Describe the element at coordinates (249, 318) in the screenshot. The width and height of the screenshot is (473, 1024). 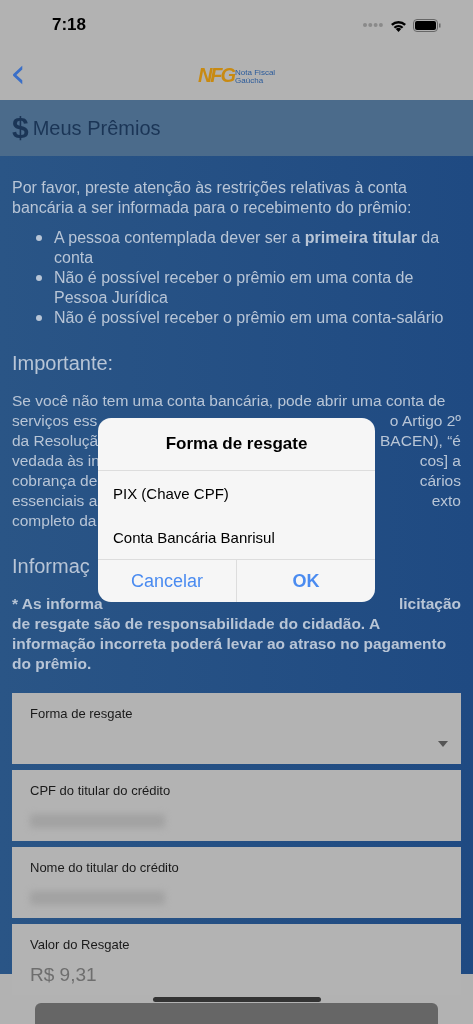
I see `bullet-text: Não é possível receber o prêmio em uma conta-salário` at that location.